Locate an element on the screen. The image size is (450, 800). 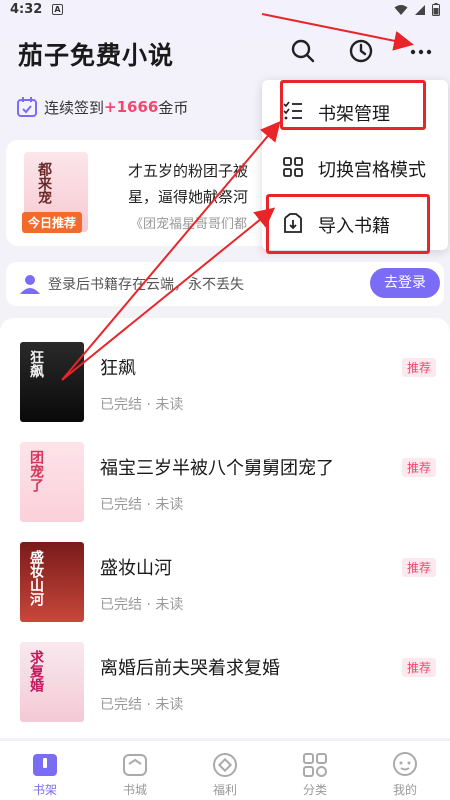
tab-label: 书架 is located at coordinates (44, 790).